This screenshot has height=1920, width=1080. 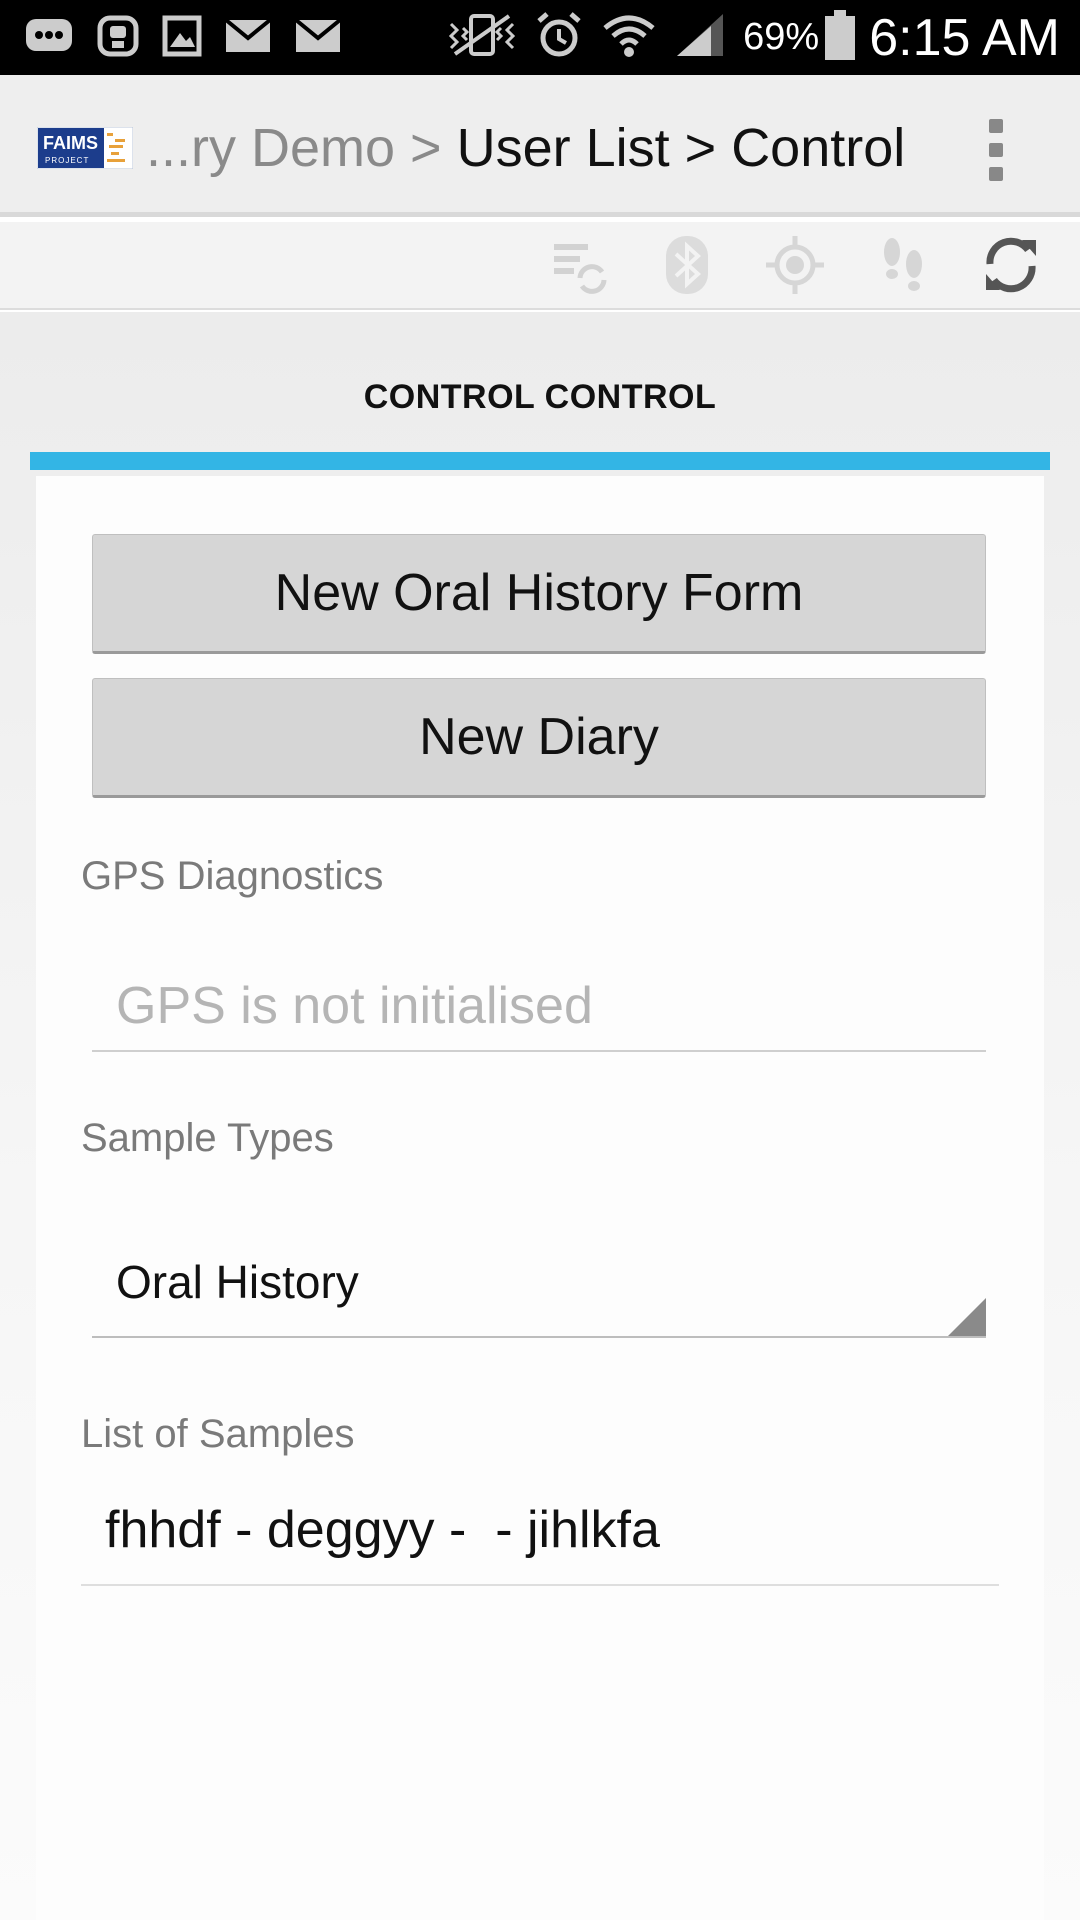 I want to click on breadcrumb-control: Control, so click(x=818, y=148).